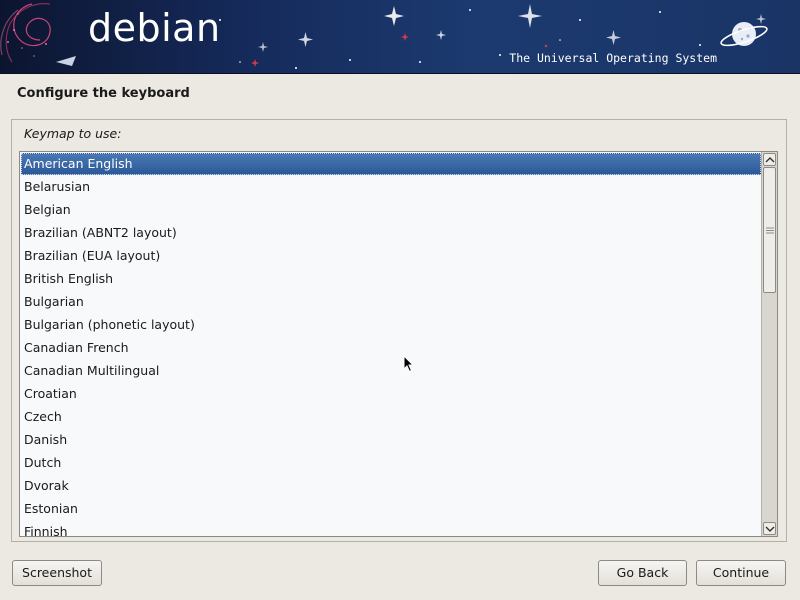 The height and width of the screenshot is (600, 800). I want to click on grip-icon, so click(770, 230).